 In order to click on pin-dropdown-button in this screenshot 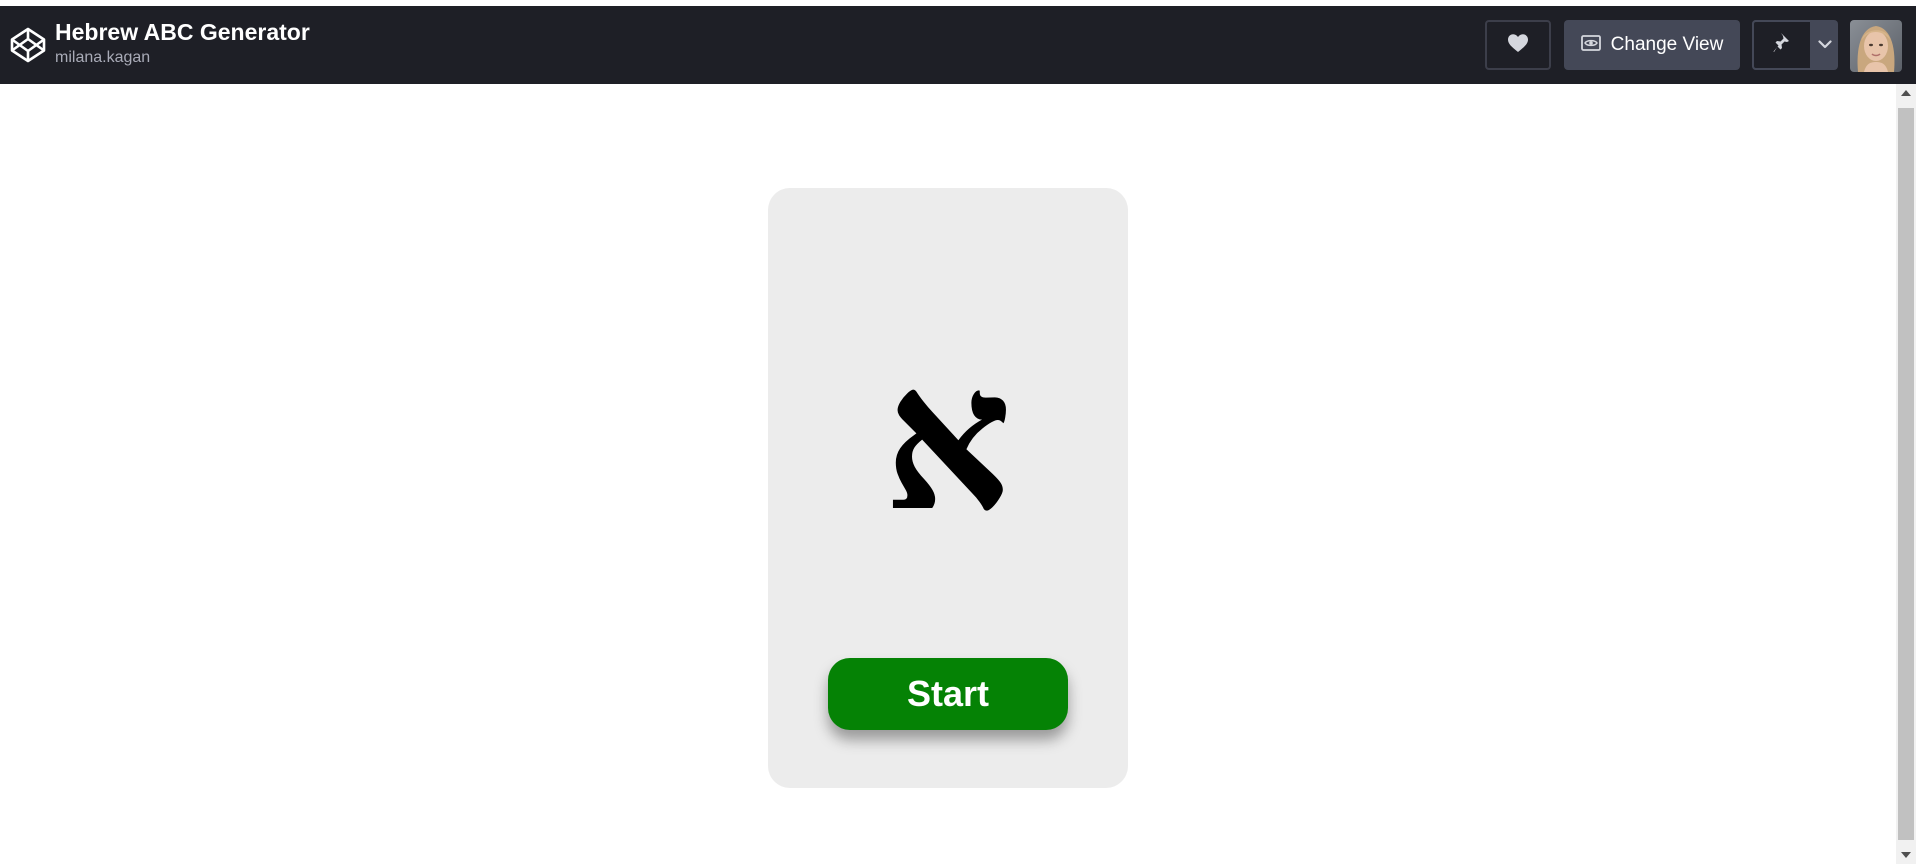, I will do `click(1825, 45)`.